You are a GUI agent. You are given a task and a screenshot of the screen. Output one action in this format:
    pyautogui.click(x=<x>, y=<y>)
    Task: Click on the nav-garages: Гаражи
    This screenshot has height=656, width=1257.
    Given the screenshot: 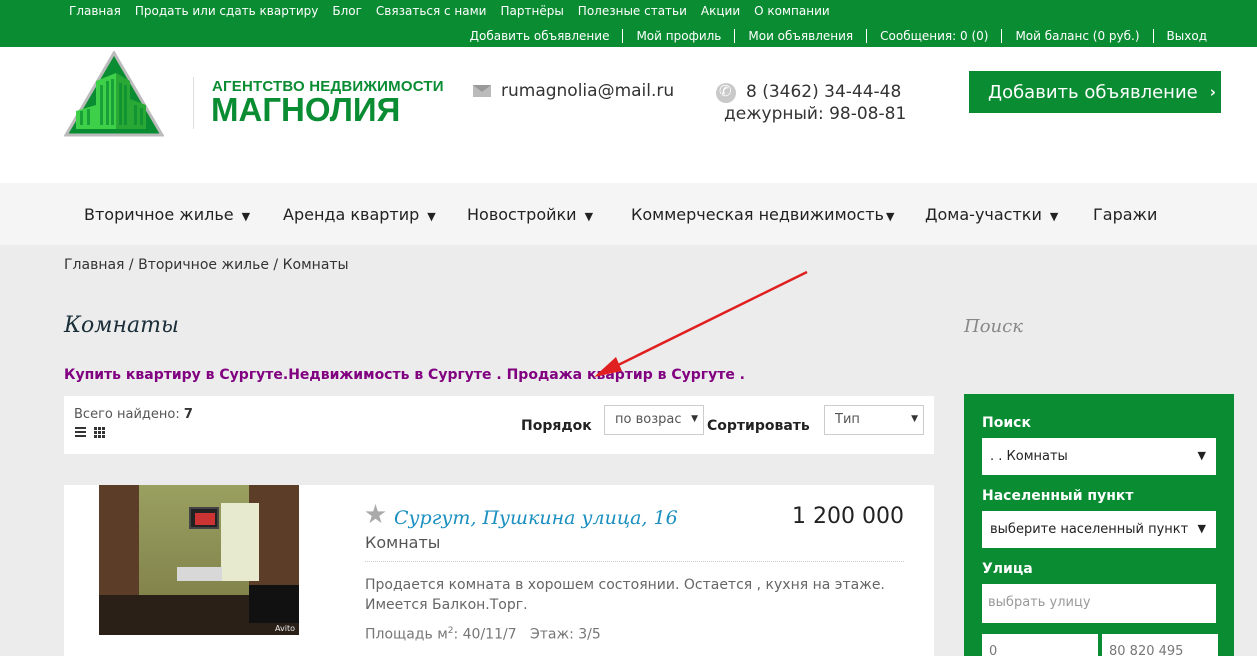 What is the action you would take?
    pyautogui.click(x=1125, y=214)
    